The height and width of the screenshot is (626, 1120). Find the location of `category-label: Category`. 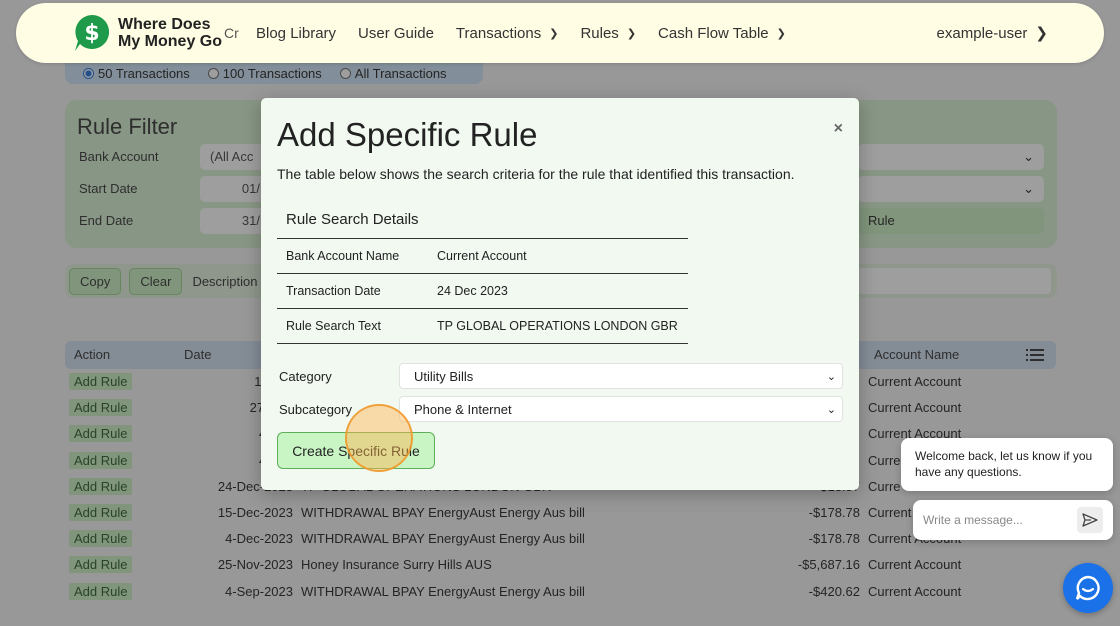

category-label: Category is located at coordinates (305, 376).